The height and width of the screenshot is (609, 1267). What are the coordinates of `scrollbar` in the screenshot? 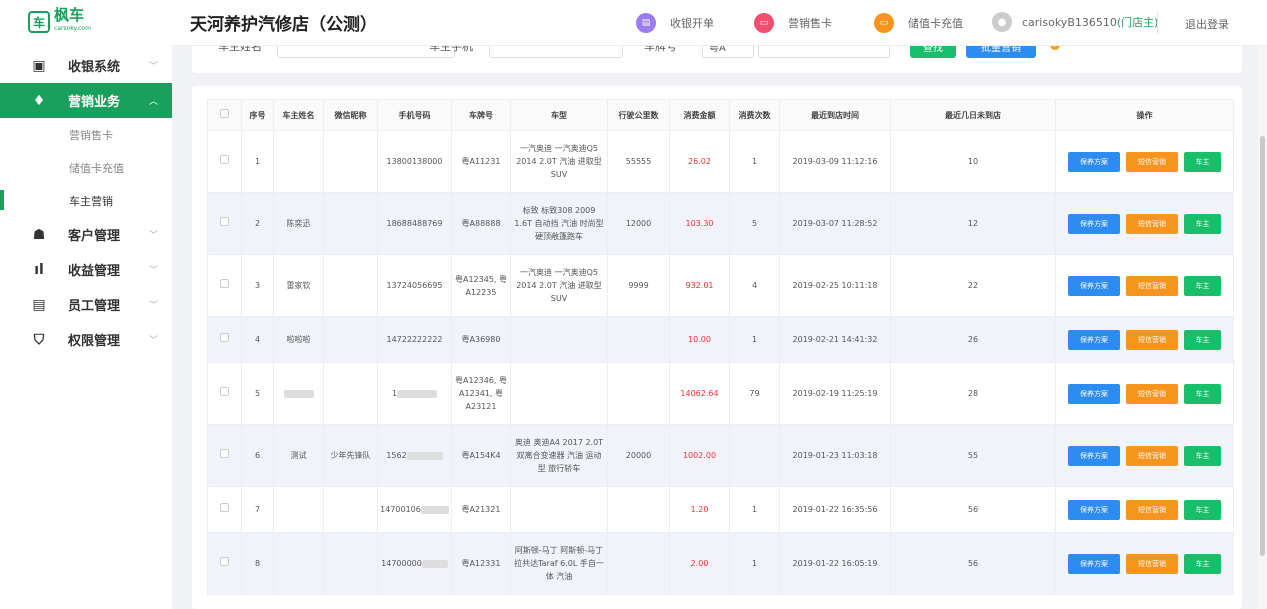 It's located at (1262, 327).